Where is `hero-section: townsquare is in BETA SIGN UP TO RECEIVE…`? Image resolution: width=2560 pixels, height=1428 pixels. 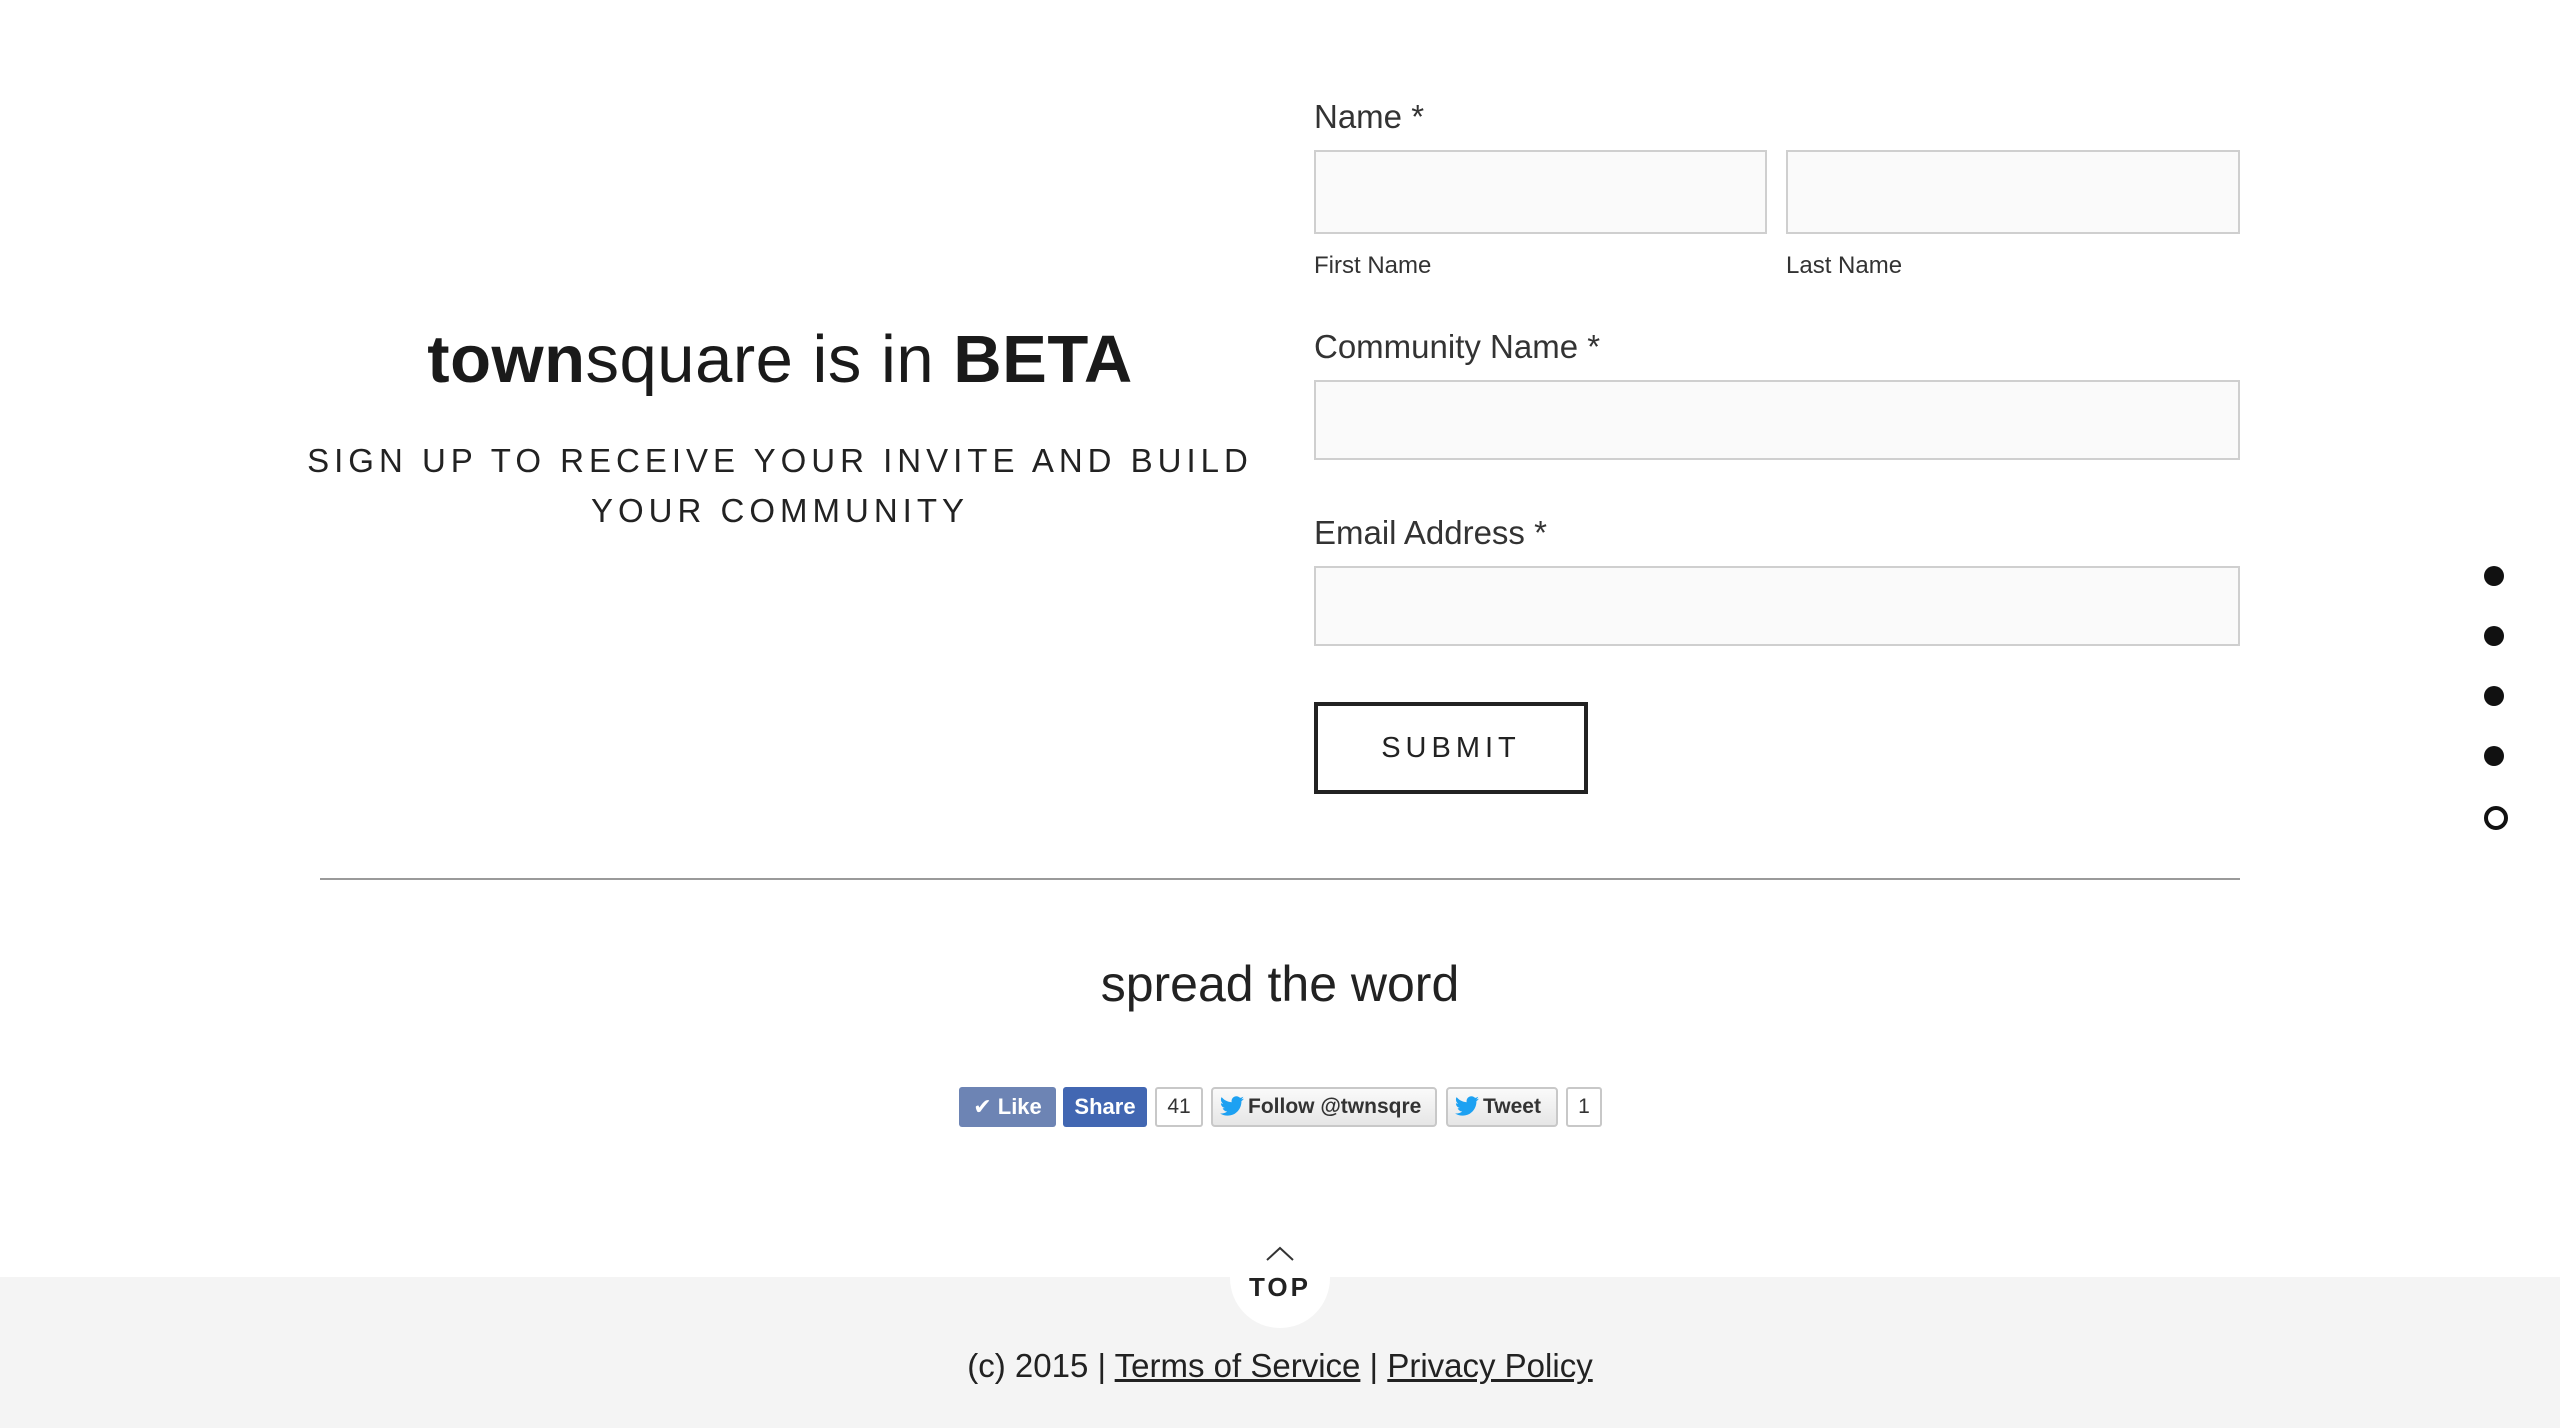
hero-section: townsquare is in BETA SIGN UP TO RECEIVE… is located at coordinates (780, 428).